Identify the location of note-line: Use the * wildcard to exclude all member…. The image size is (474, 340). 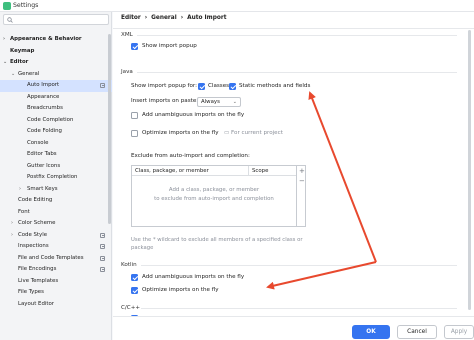
(217, 240).